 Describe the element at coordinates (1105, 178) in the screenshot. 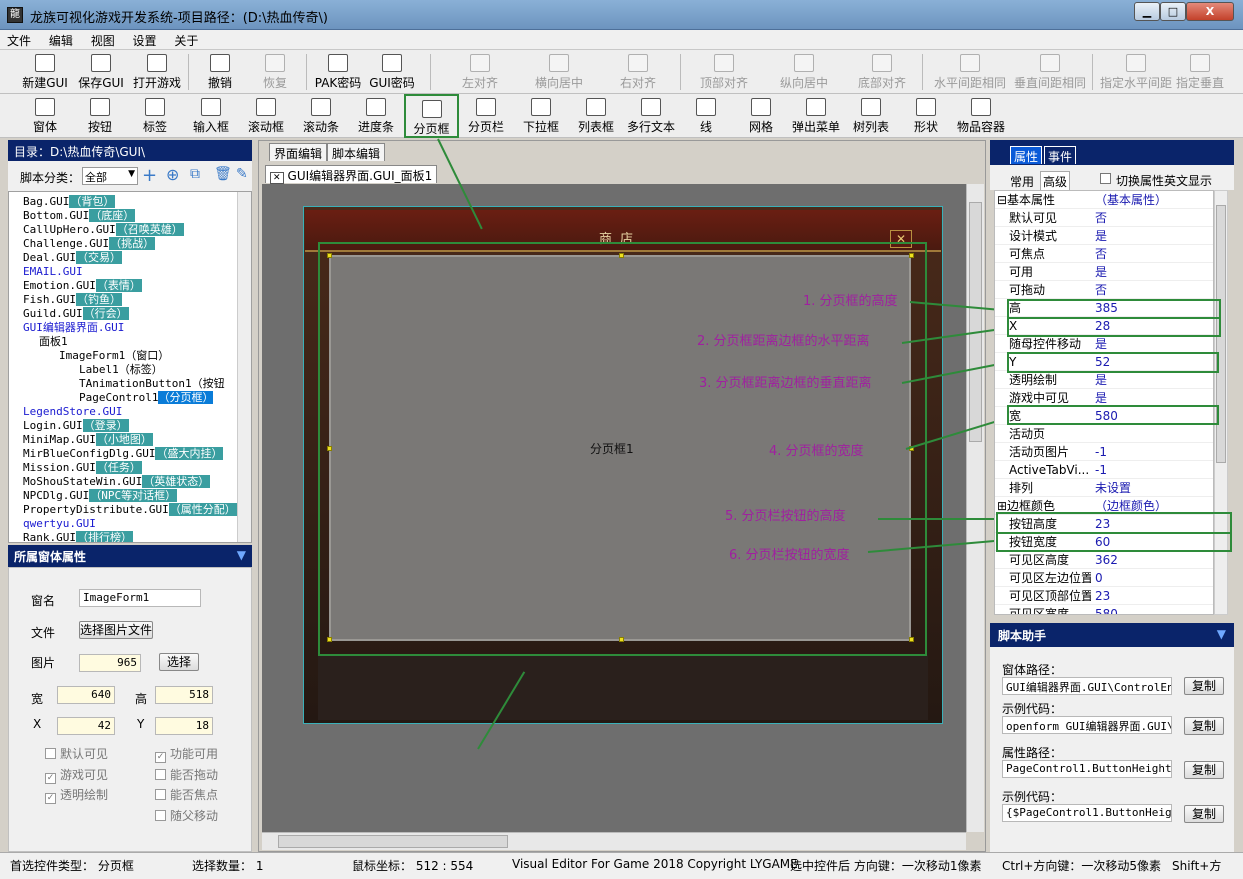

I see `english-display-checkbox` at that location.